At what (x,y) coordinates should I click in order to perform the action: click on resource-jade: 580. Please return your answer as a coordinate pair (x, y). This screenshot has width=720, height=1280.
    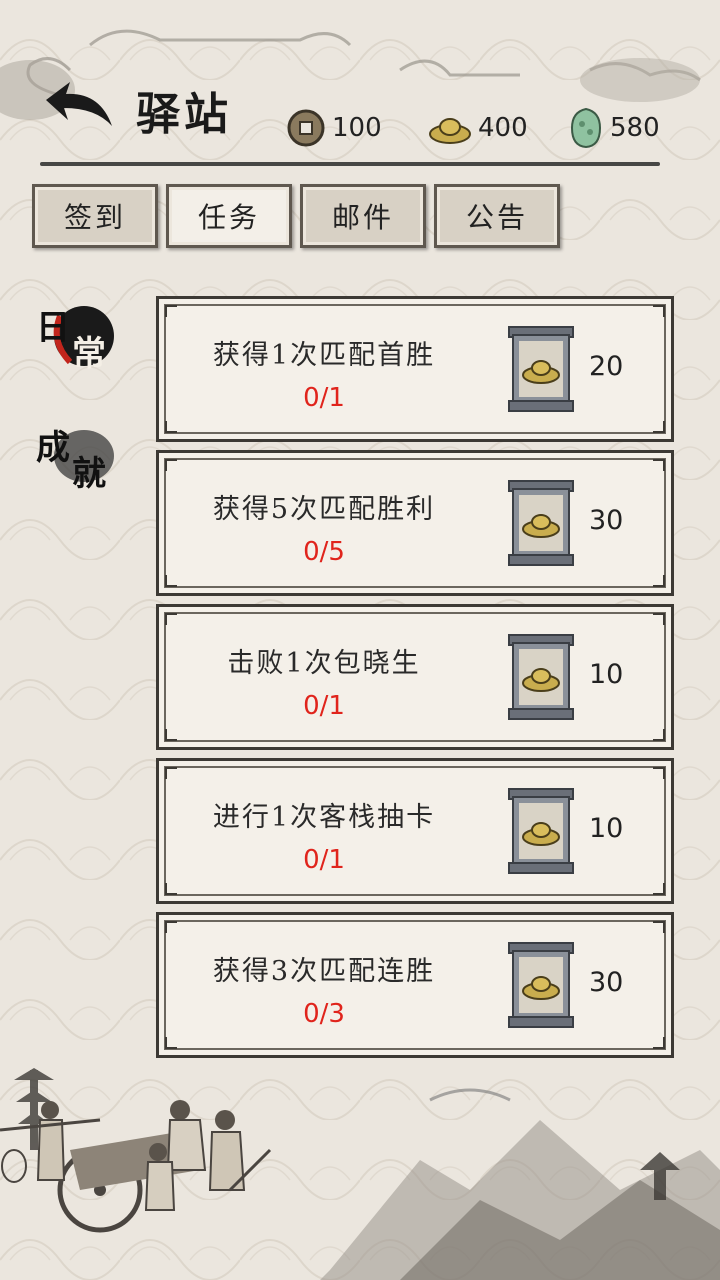
    Looking at the image, I should click on (614, 128).